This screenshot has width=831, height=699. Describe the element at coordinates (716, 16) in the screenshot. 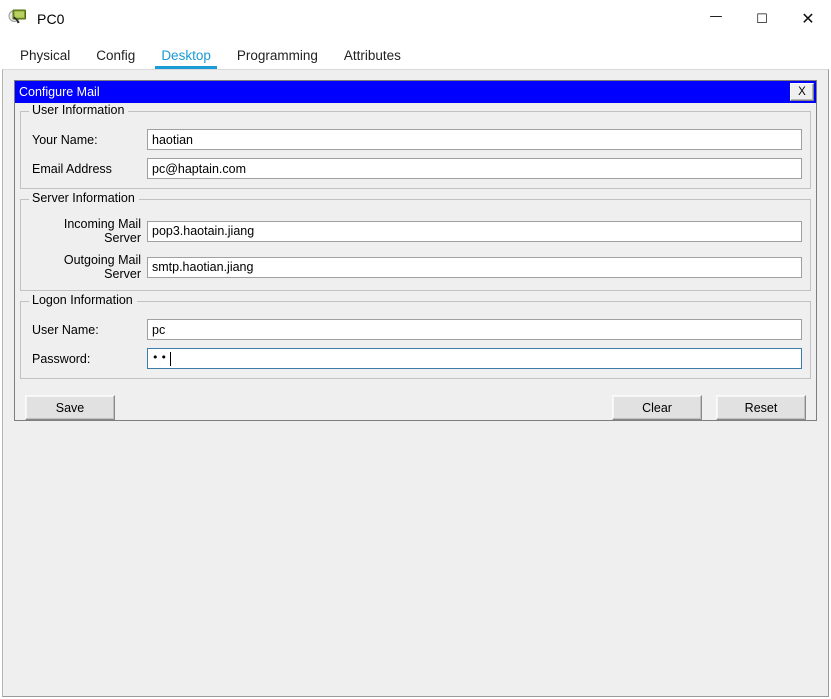

I see `minimize-icon: —` at that location.